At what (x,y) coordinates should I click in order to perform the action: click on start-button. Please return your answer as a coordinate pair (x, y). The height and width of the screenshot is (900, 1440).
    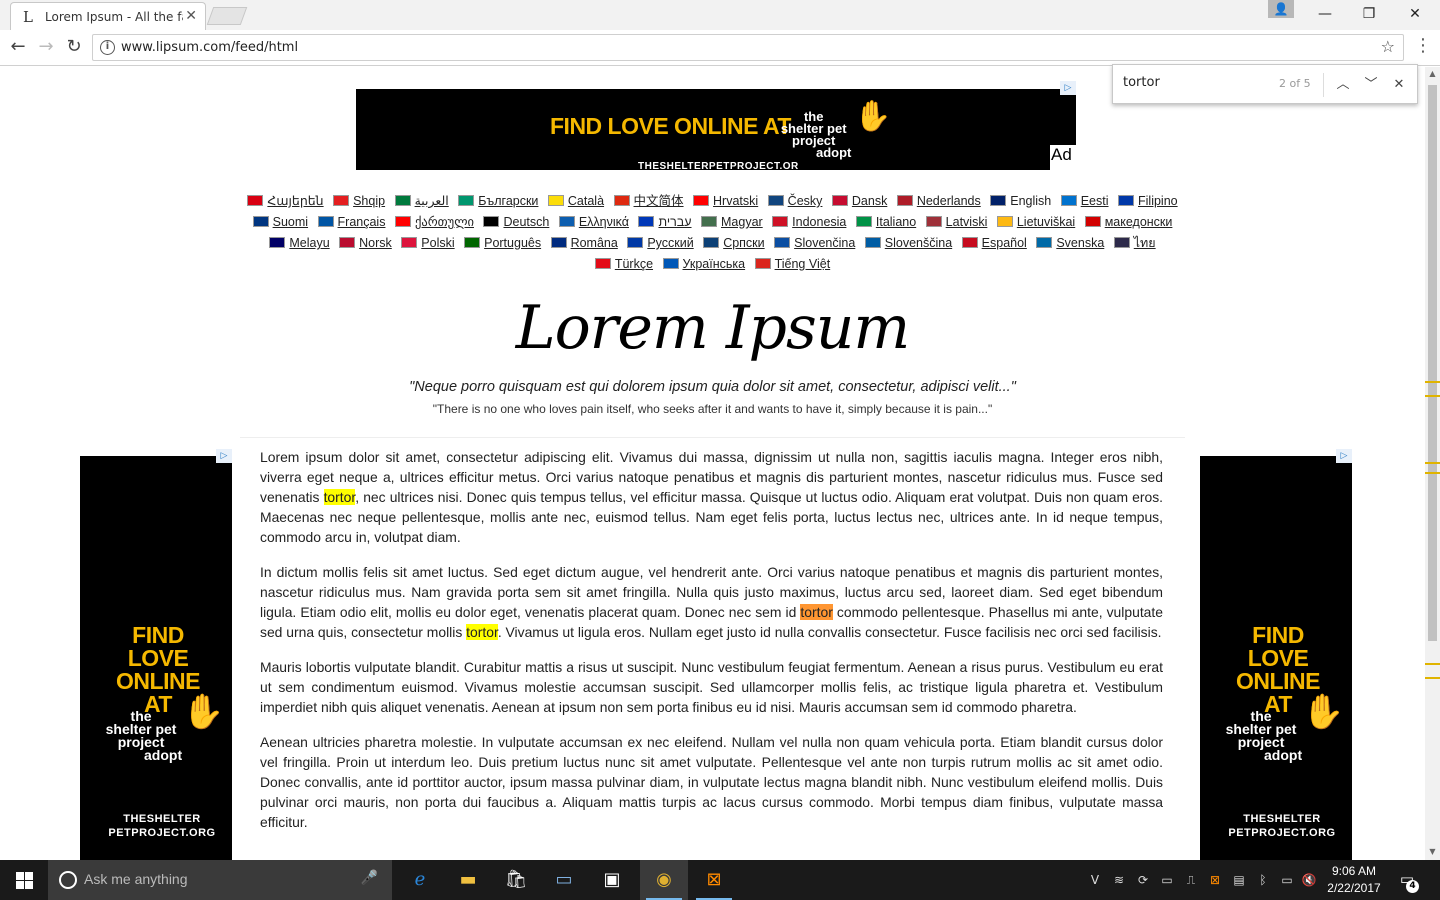
    Looking at the image, I should click on (24, 880).